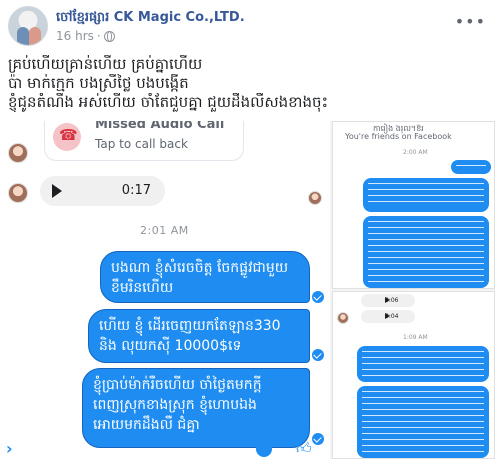 Image resolution: width=495 pixels, height=459 pixels. What do you see at coordinates (136, 190) in the screenshot?
I see `audio-duration: 0:17` at bounding box center [136, 190].